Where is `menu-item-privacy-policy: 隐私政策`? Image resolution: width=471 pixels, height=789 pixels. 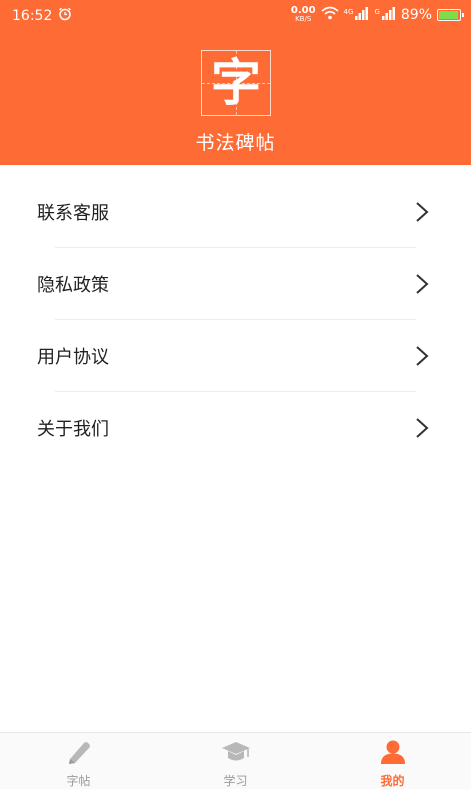 menu-item-privacy-policy: 隐私政策 is located at coordinates (235, 284).